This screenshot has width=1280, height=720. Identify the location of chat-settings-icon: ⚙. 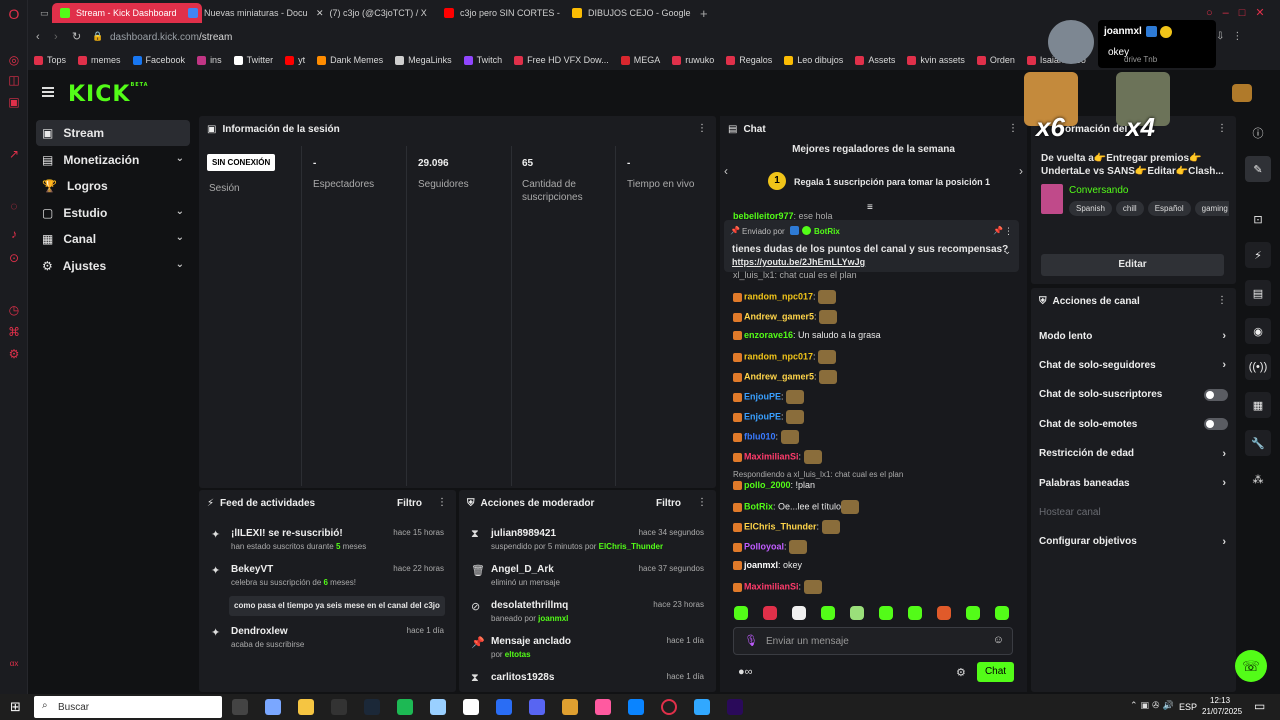
(961, 672).